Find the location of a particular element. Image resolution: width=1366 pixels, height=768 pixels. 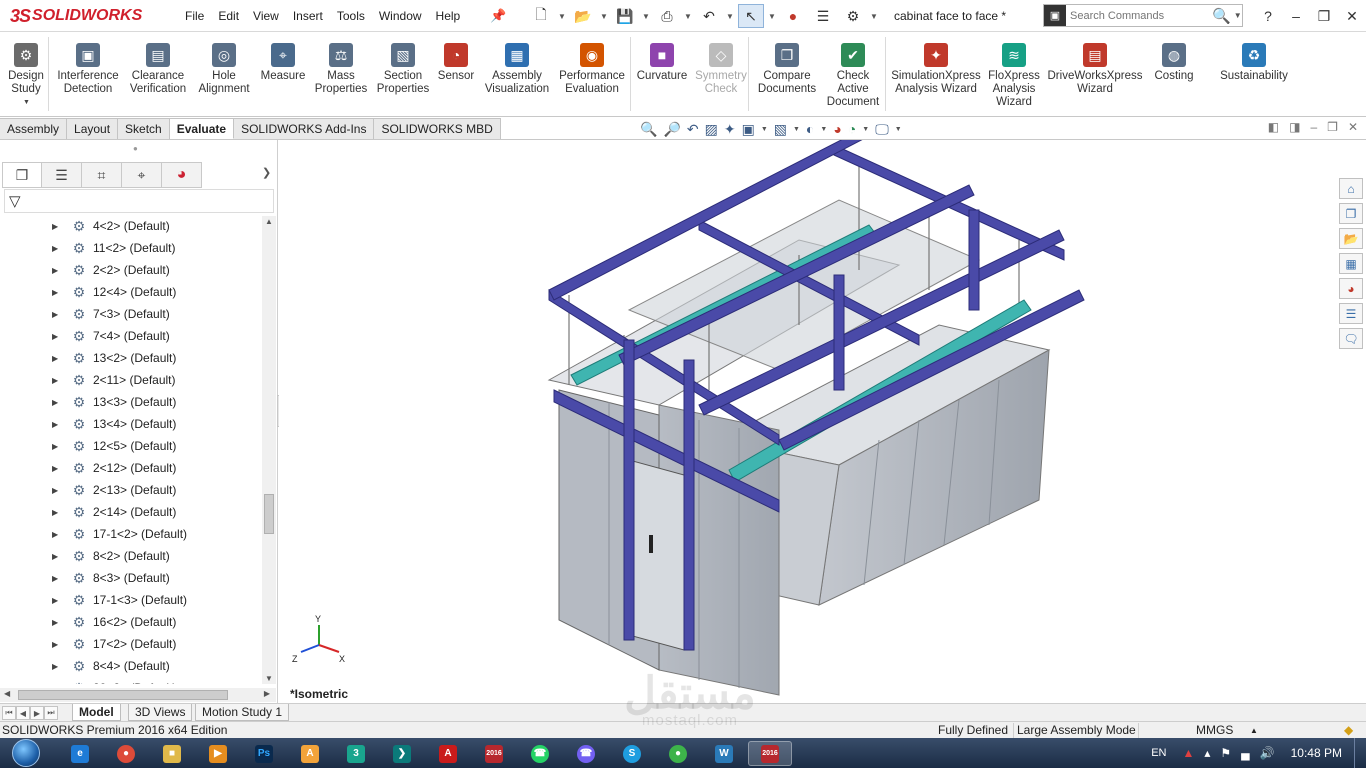

tab-sketch: Sketch is located at coordinates (144, 128).